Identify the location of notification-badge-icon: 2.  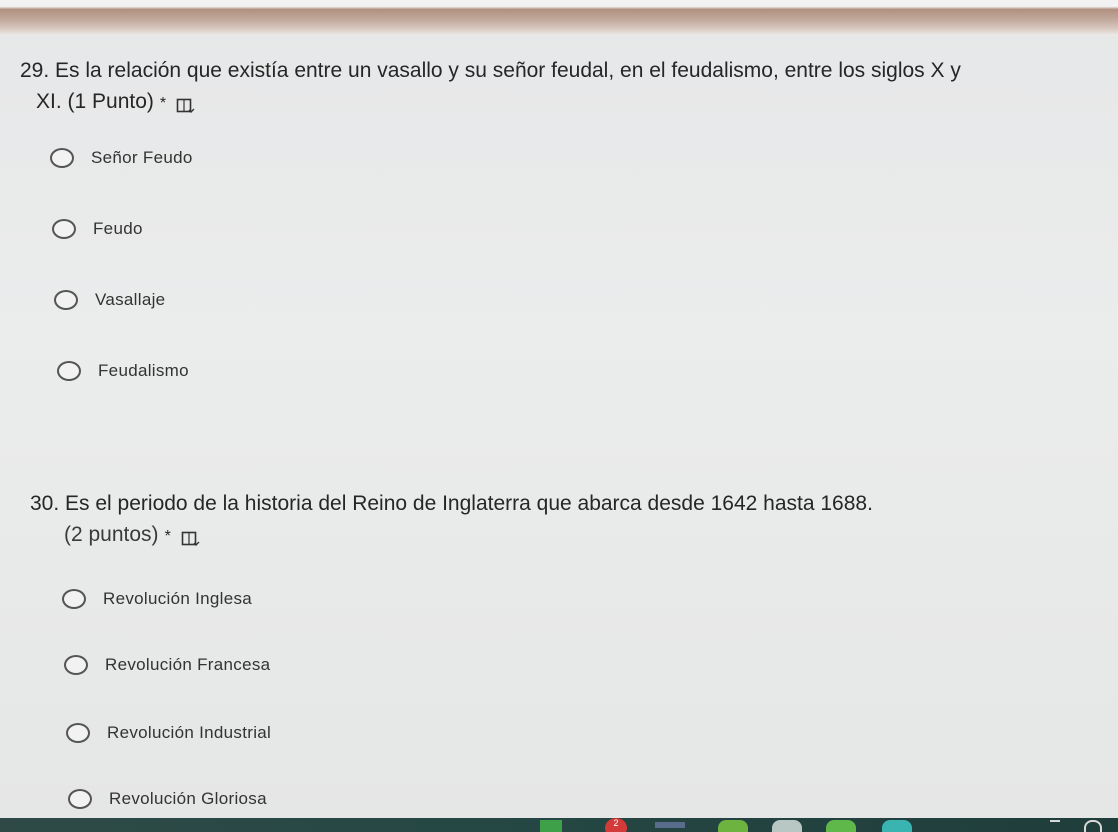
(616, 825).